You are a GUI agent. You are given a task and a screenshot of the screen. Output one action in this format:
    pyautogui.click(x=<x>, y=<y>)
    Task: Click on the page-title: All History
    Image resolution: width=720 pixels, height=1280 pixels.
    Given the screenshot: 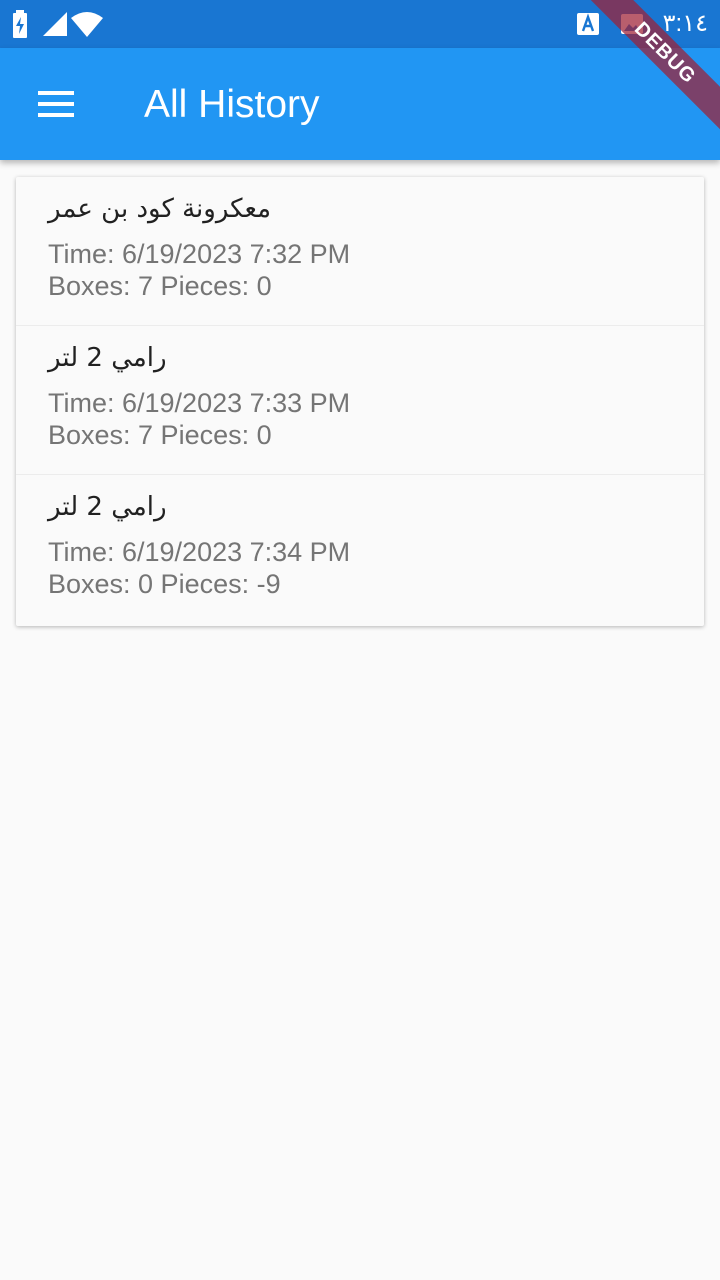 What is the action you would take?
    pyautogui.click(x=232, y=104)
    